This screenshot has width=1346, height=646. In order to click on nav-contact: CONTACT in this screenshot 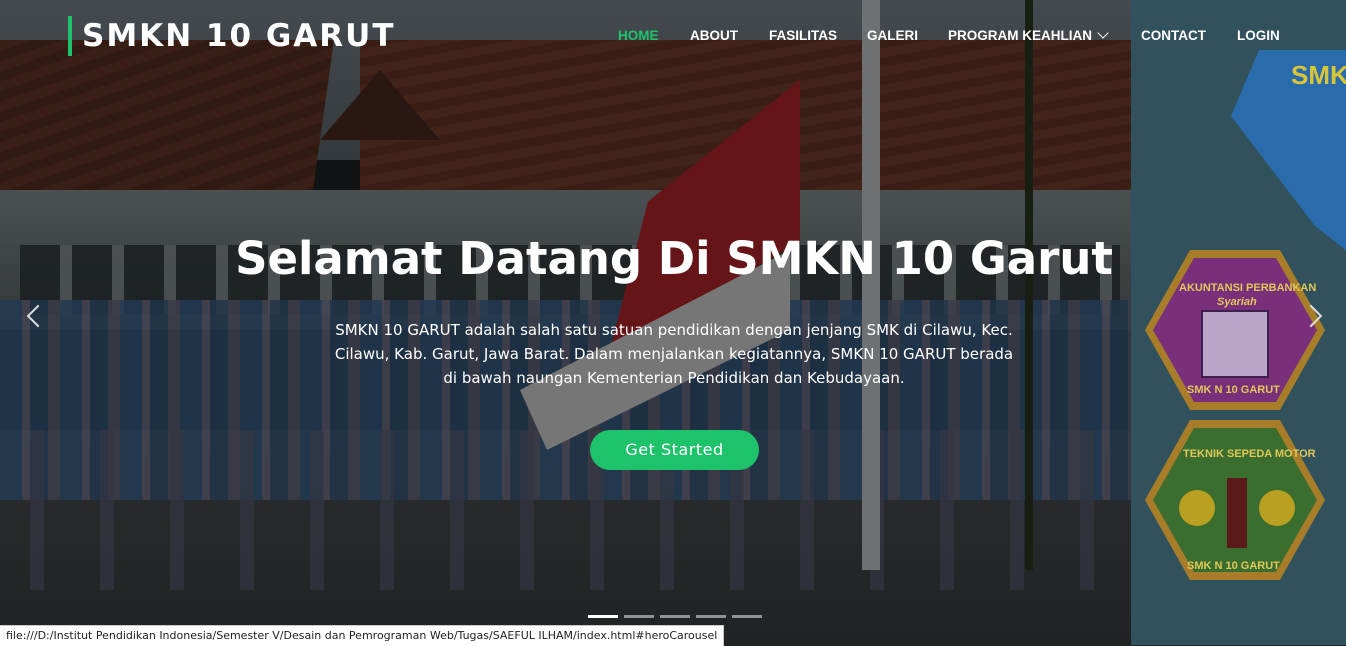, I will do `click(1173, 36)`.